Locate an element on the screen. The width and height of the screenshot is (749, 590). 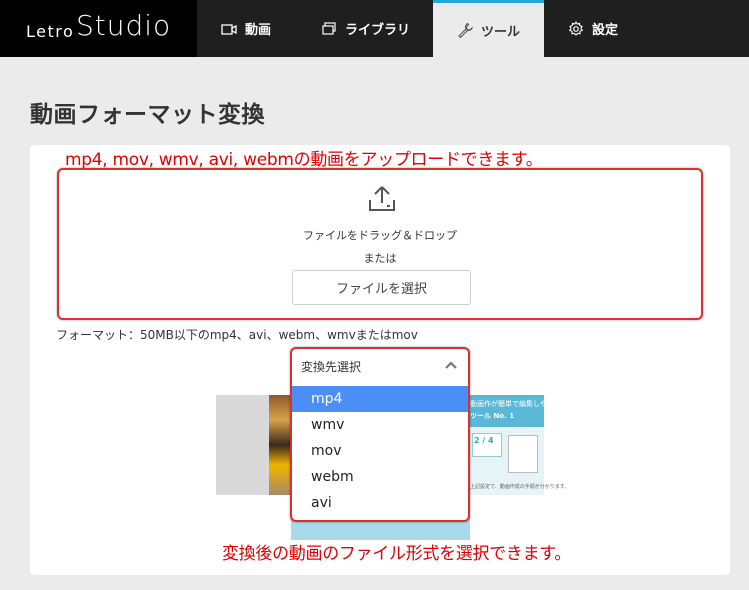
thumbnail-caption: 動画作が簡単で編集しやすい is located at coordinates (515, 404).